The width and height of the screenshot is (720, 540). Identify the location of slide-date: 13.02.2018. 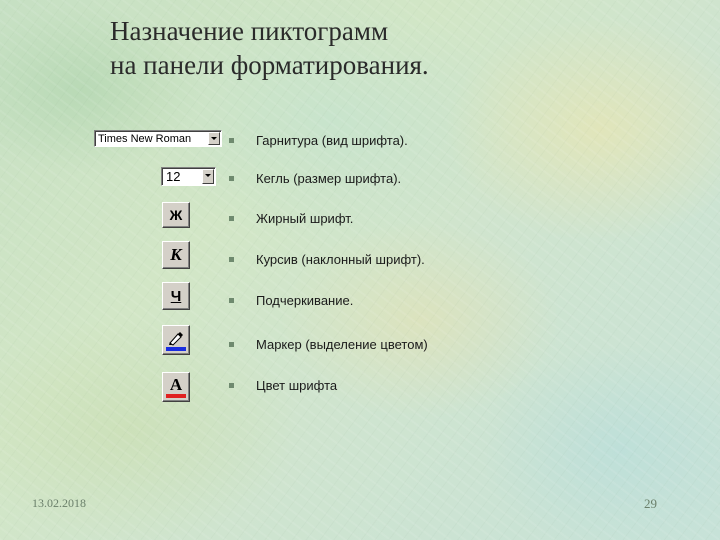
(59, 503).